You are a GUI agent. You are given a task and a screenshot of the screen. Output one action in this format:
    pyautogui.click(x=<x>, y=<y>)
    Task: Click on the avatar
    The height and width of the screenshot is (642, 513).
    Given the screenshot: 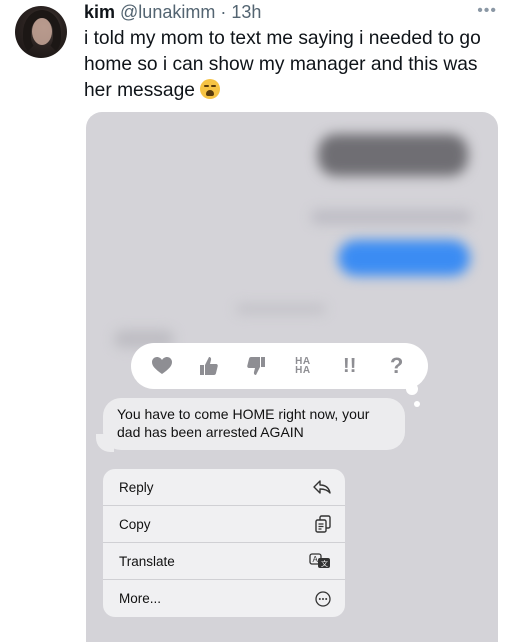 What is the action you would take?
    pyautogui.click(x=41, y=32)
    